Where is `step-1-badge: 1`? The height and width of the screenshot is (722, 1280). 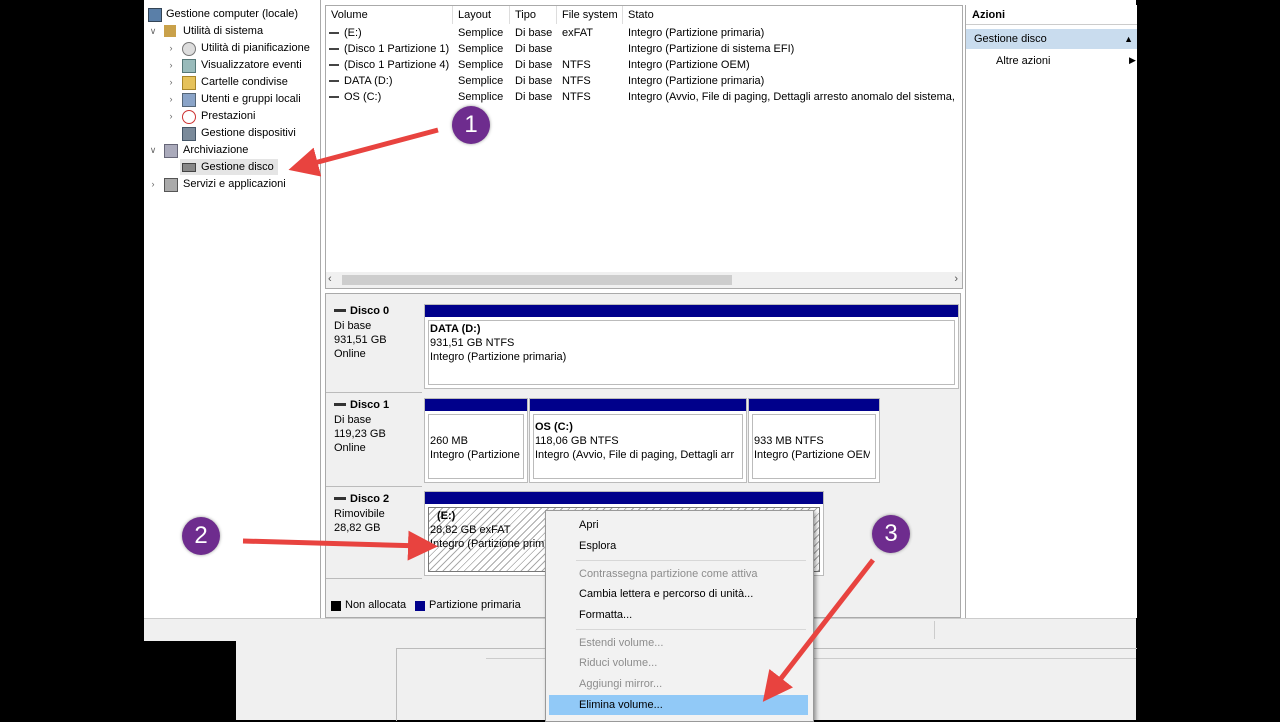 step-1-badge: 1 is located at coordinates (471, 125).